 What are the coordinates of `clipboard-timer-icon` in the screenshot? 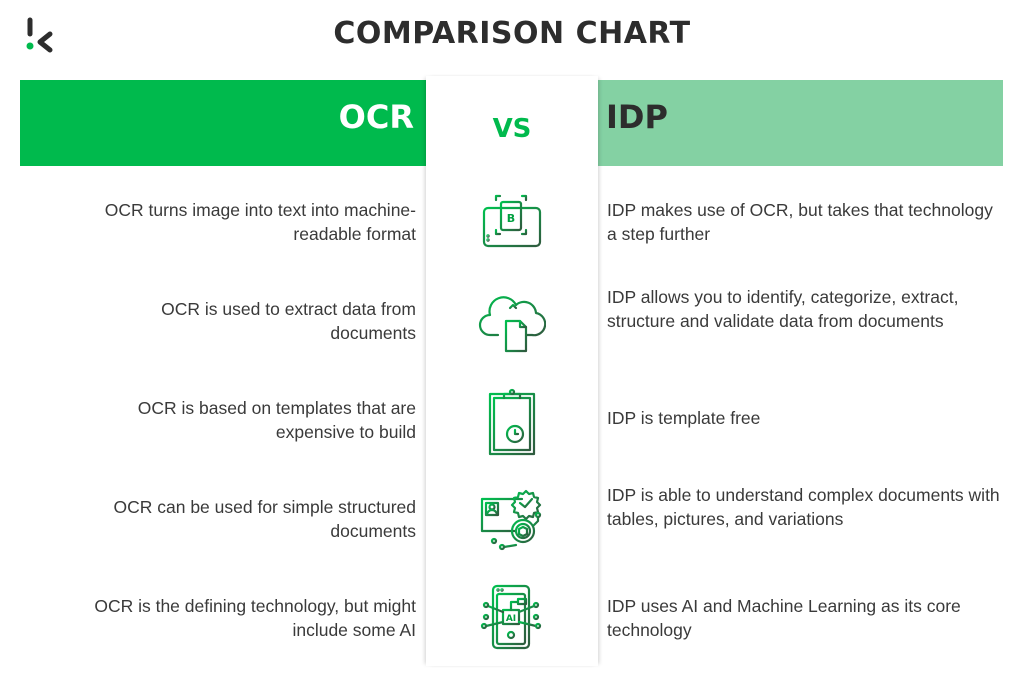 It's located at (511, 421).